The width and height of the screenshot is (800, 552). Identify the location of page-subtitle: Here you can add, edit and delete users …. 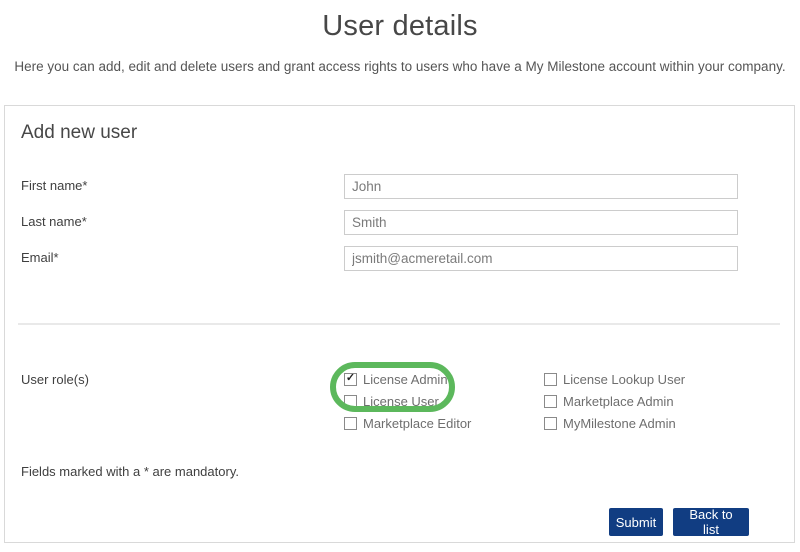
(400, 66).